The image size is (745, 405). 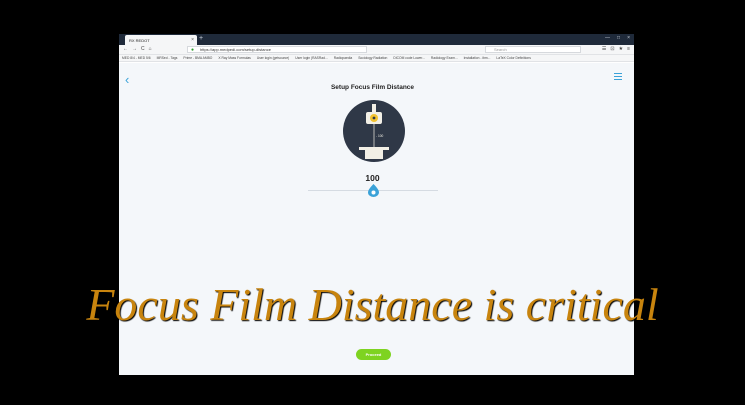 I want to click on browser-search-input: Search, so click(x=533, y=49).